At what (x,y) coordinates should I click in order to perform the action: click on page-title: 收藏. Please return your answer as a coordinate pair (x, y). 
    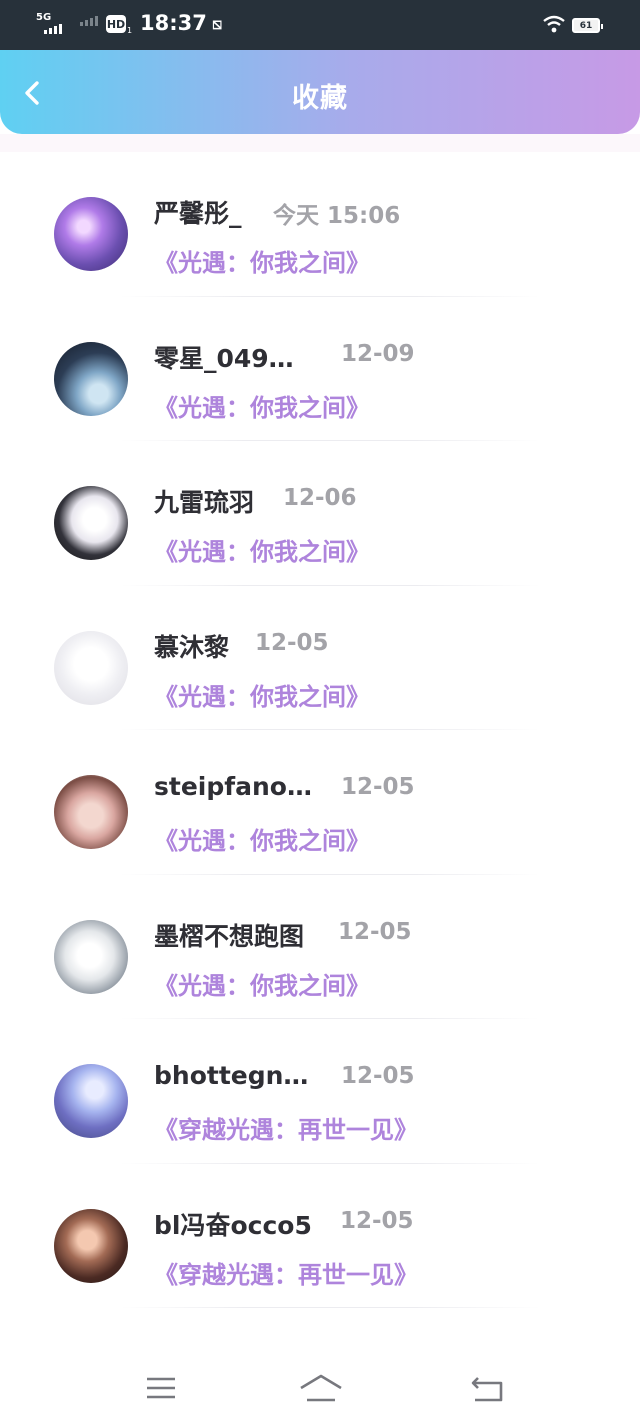
    Looking at the image, I should click on (320, 98).